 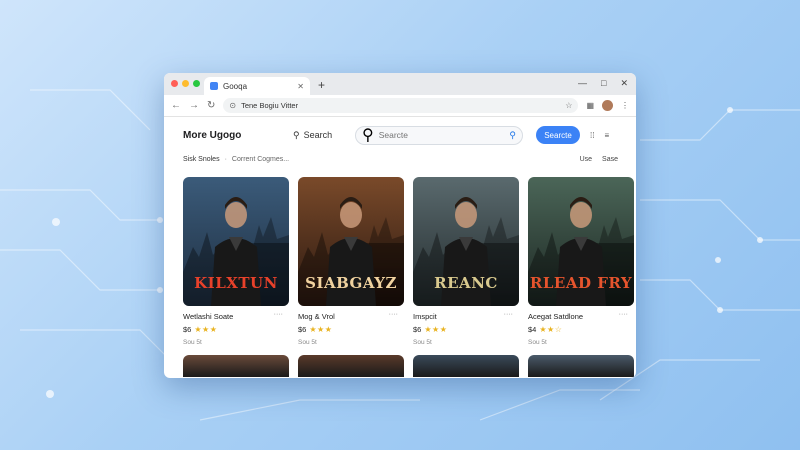 I want to click on search-icon: ⚲, so click(x=296, y=134).